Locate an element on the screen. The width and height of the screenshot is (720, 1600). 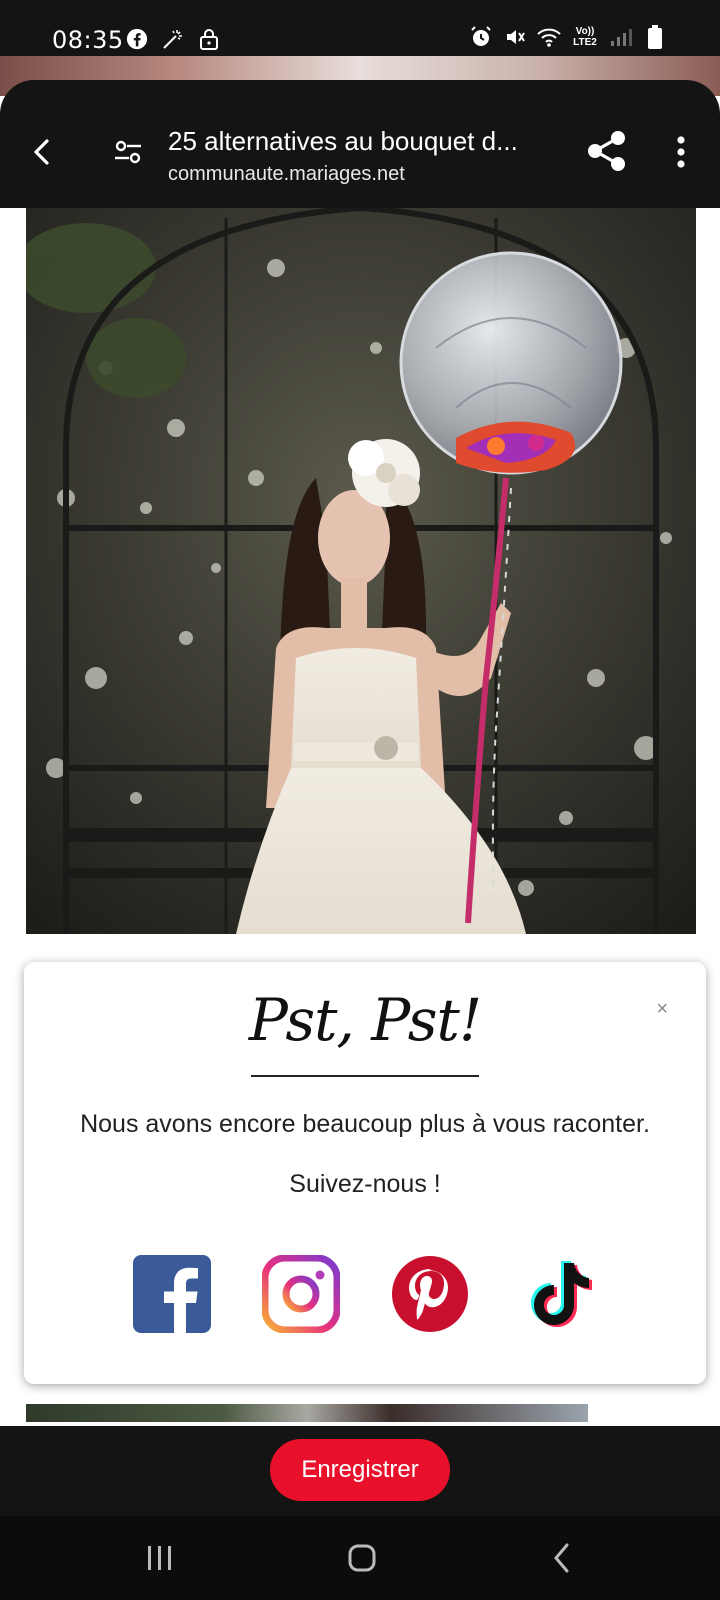
instagram-button is located at coordinates (301, 1294).